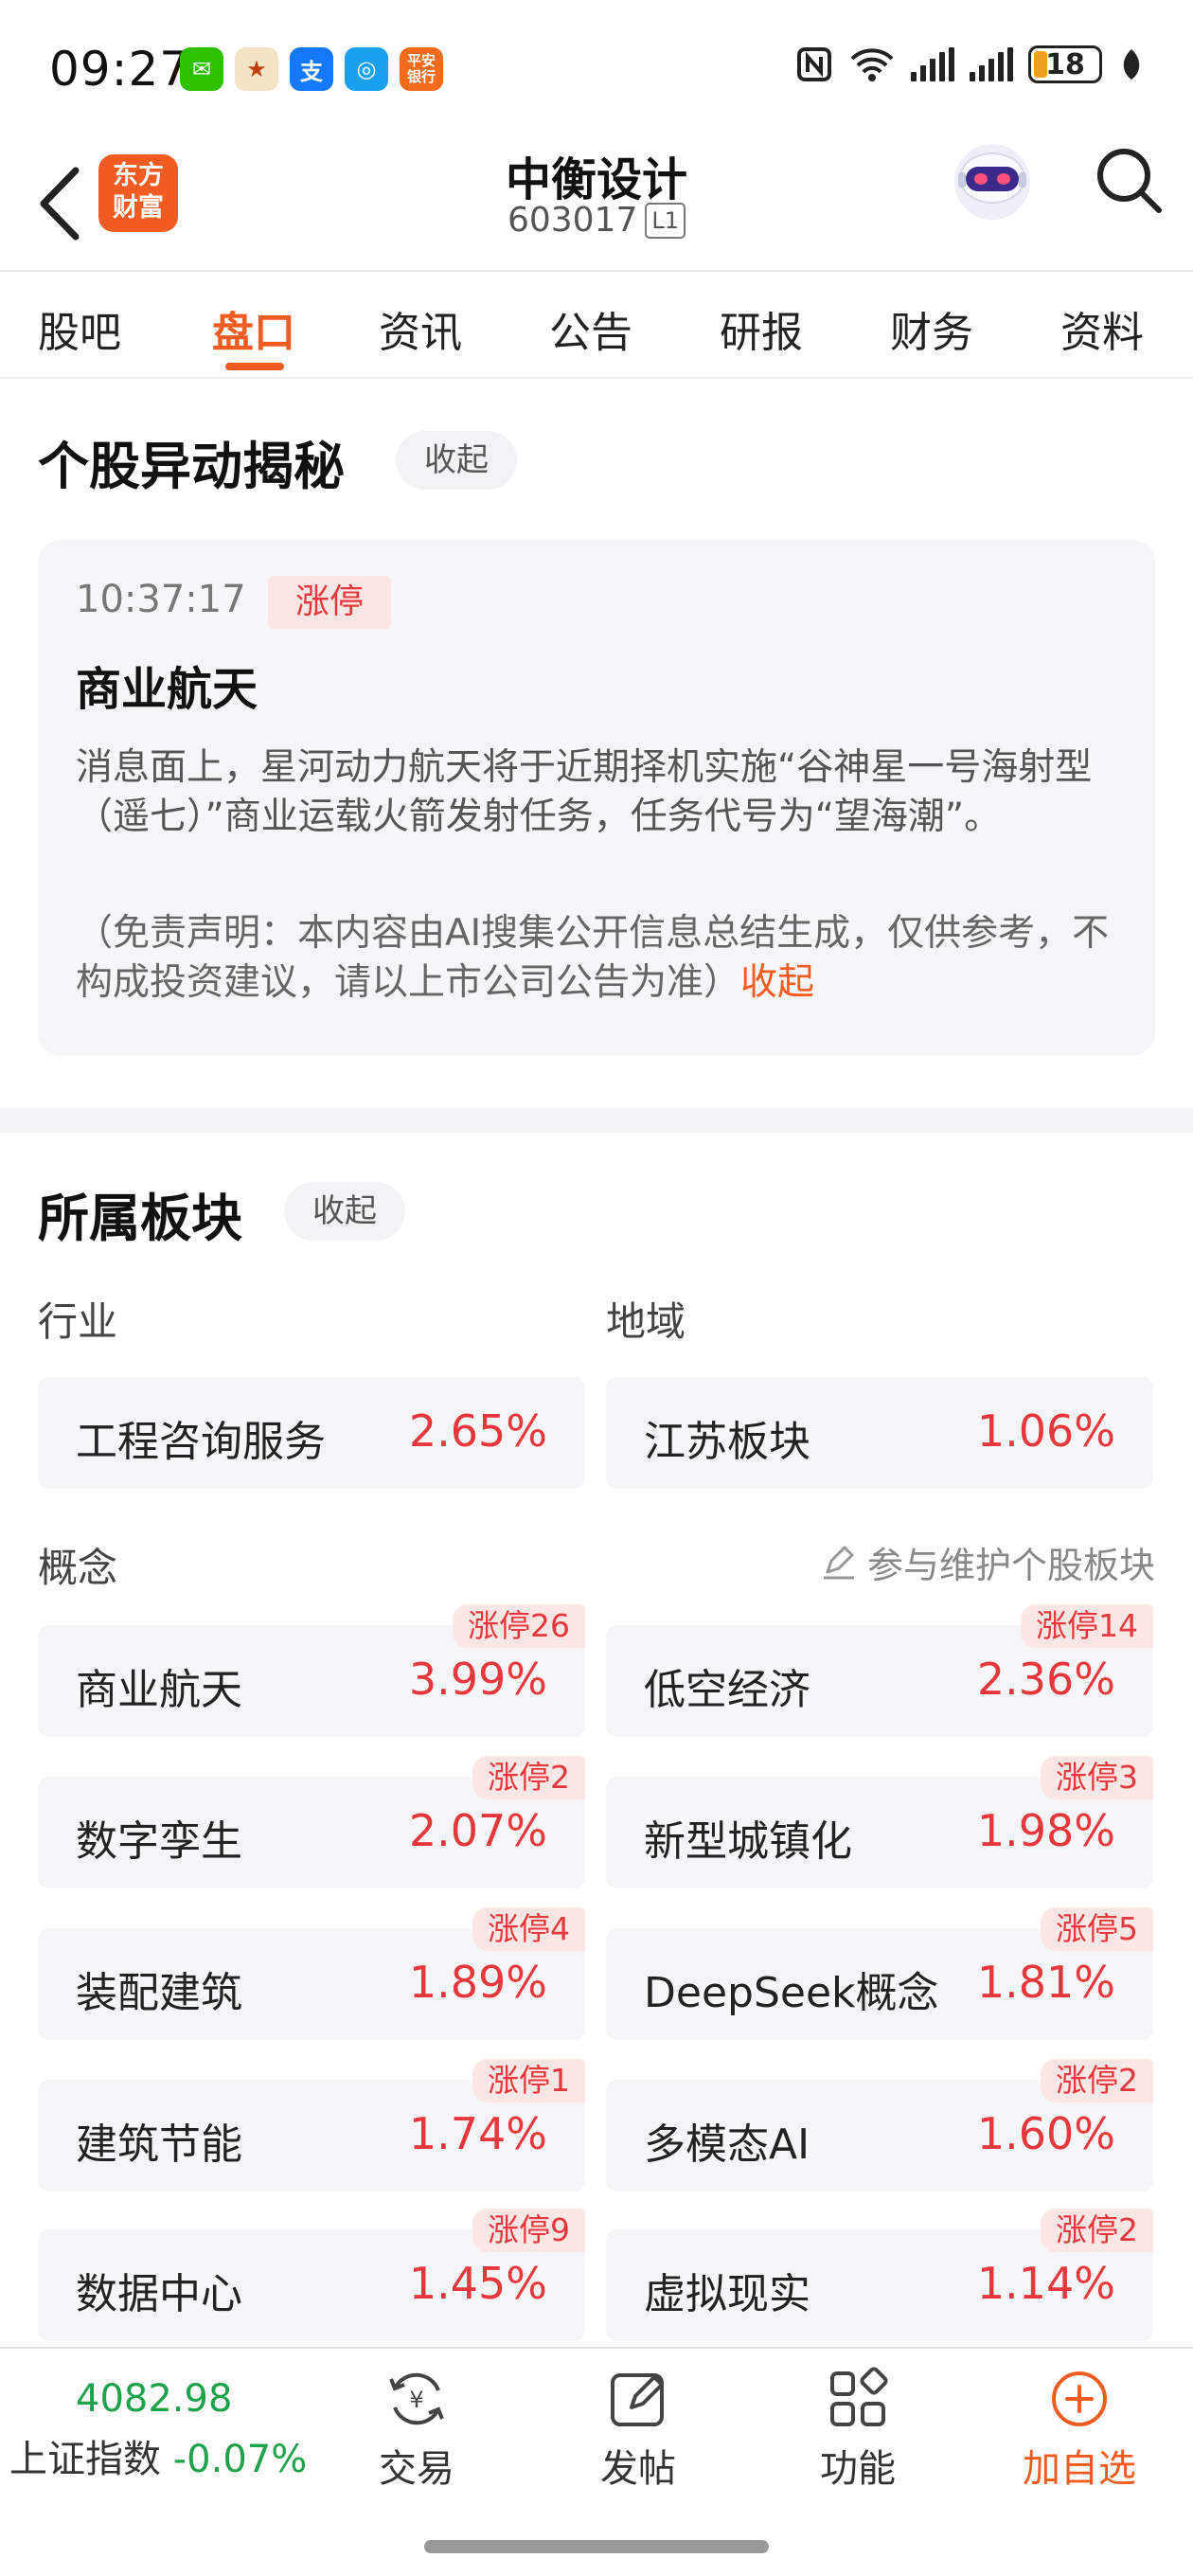  Describe the element at coordinates (859, 2396) in the screenshot. I see `functions-grid-icon` at that location.